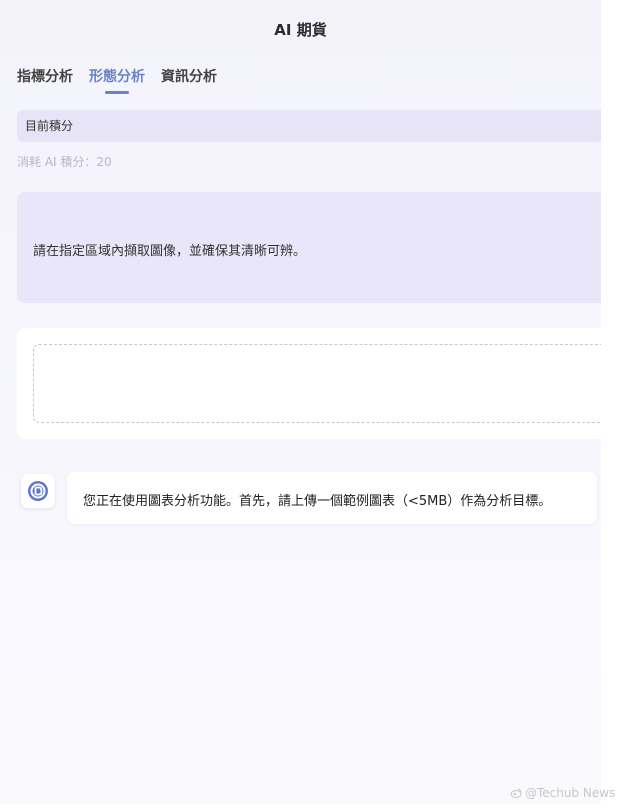 This screenshot has height=812, width=623. What do you see at coordinates (300, 30) in the screenshot?
I see `page-title: AI 期貨` at bounding box center [300, 30].